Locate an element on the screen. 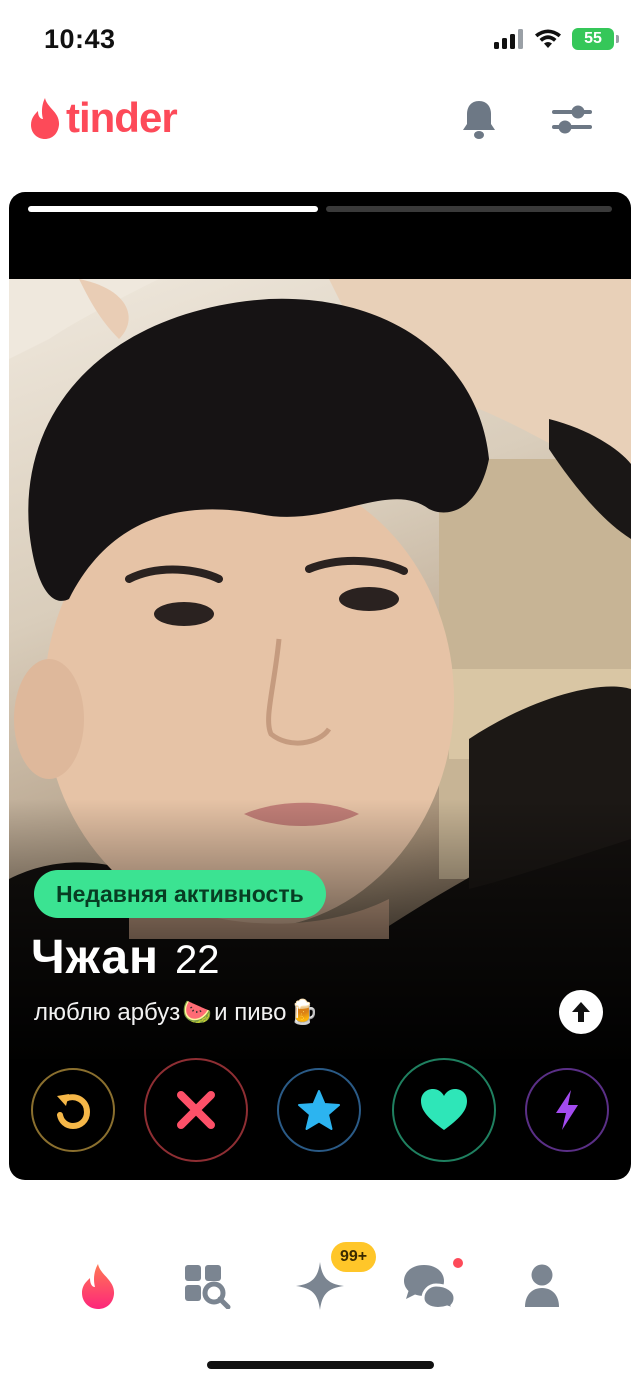 The height and width of the screenshot is (1385, 640). heart-icon is located at coordinates (444, 1109).